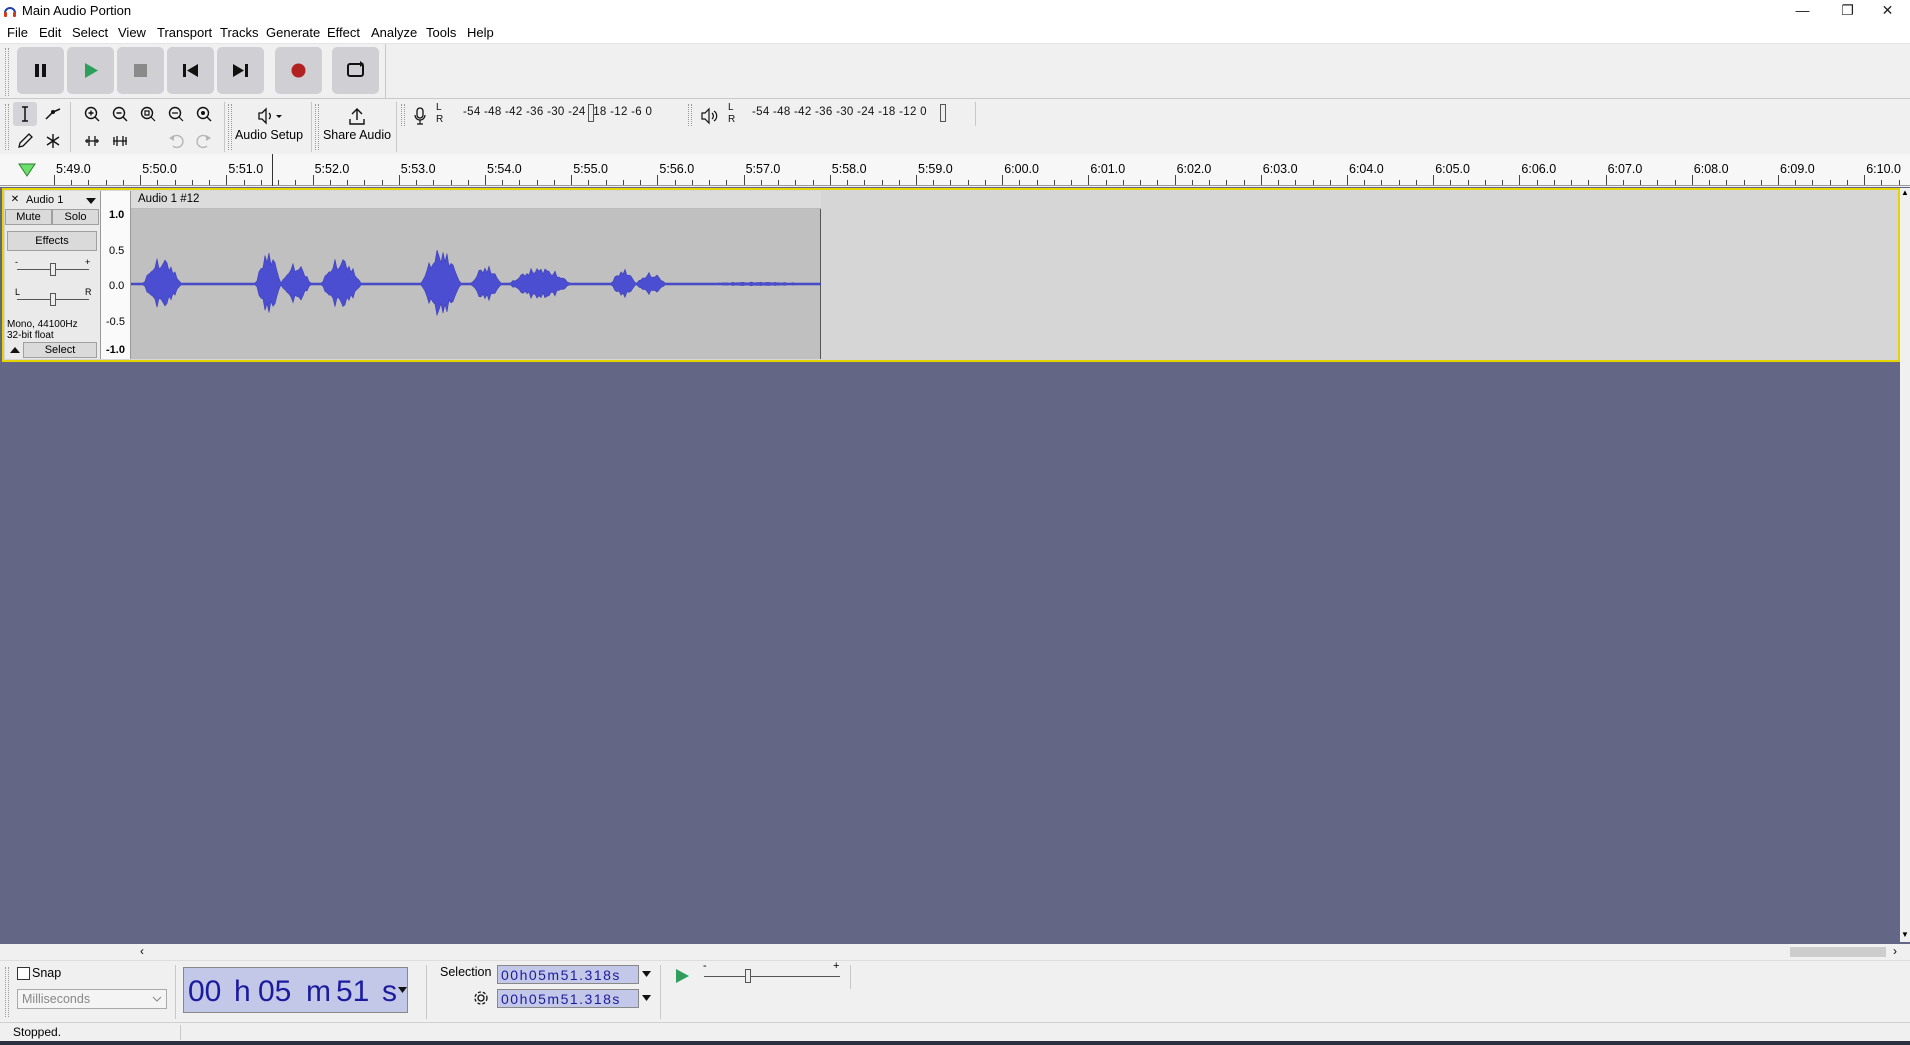  I want to click on record-meter-scale: -54 -48 -42 -36 -30 -24 -18 -12 -6 0, so click(557, 112).